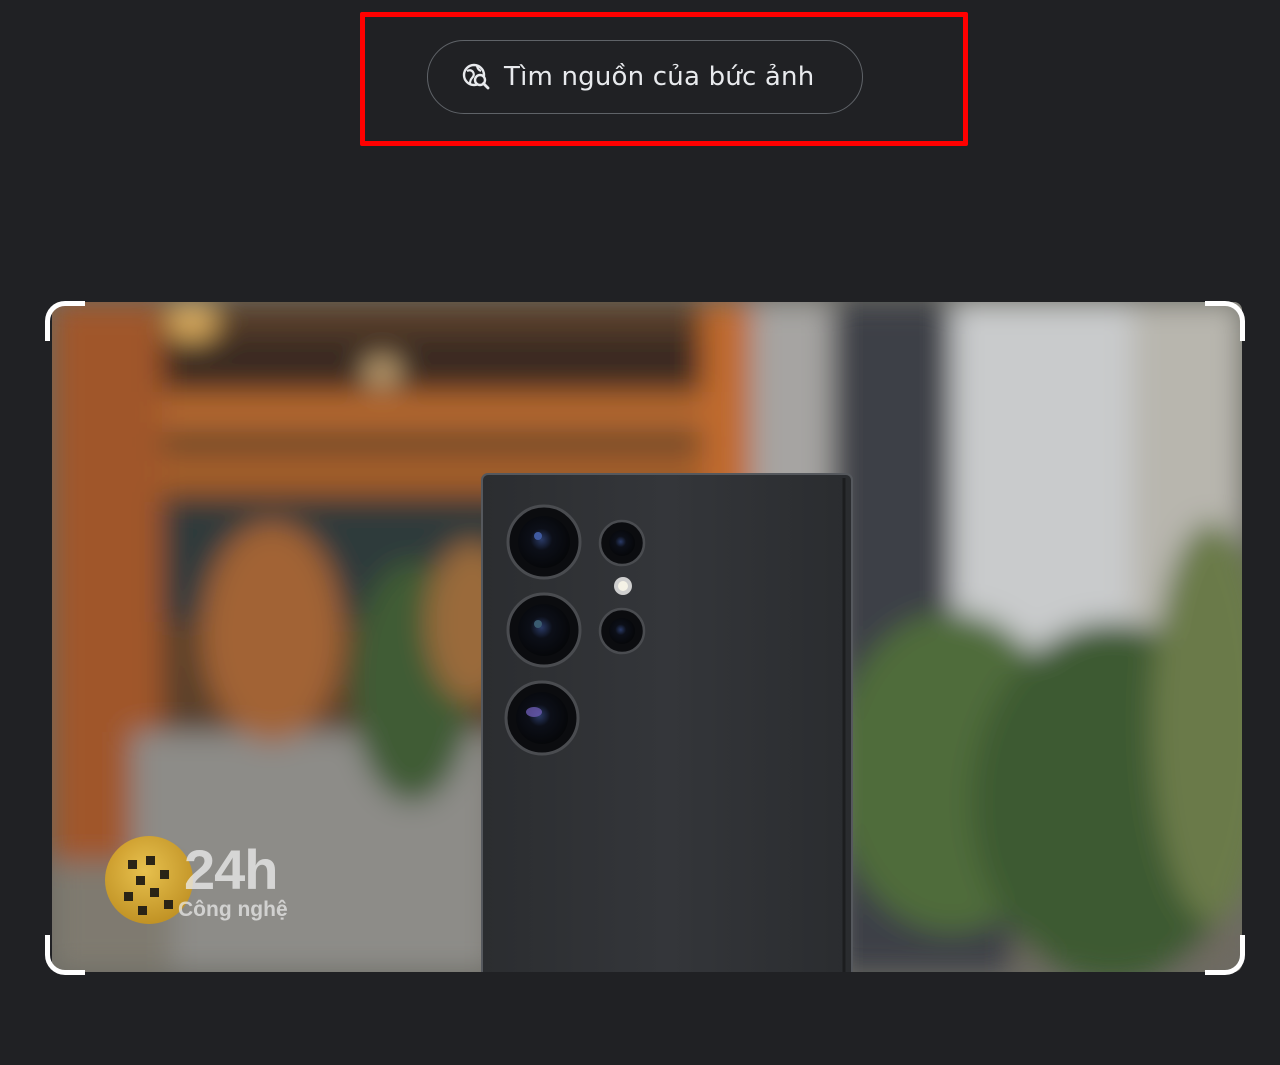  What do you see at coordinates (65, 321) in the screenshot?
I see `crop-handle-top-left` at bounding box center [65, 321].